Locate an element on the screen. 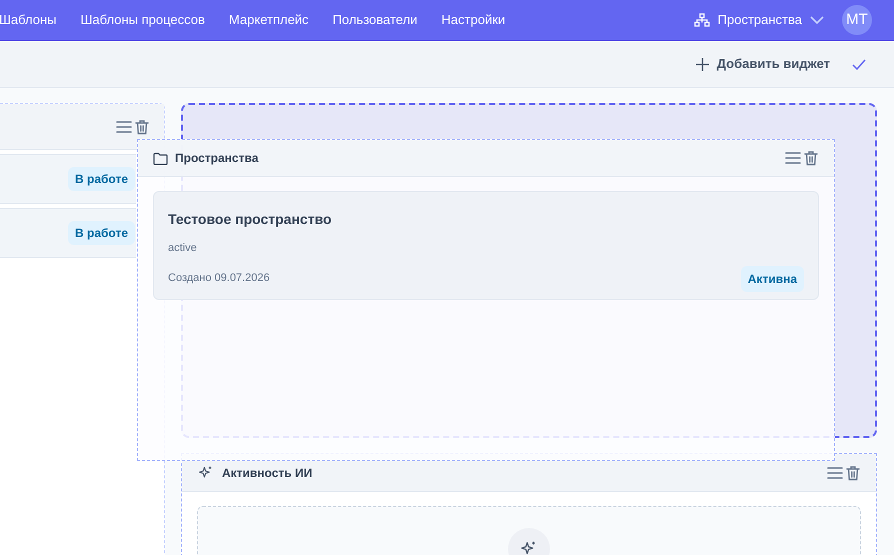 The height and width of the screenshot is (555, 894). nav-link: Маркетплейс is located at coordinates (268, 20).